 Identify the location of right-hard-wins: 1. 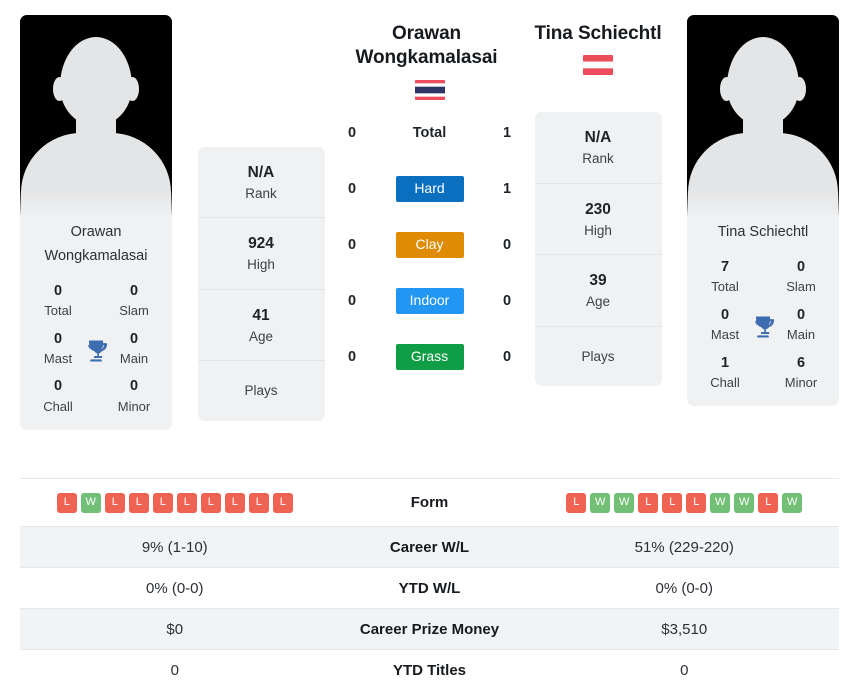
(507, 188).